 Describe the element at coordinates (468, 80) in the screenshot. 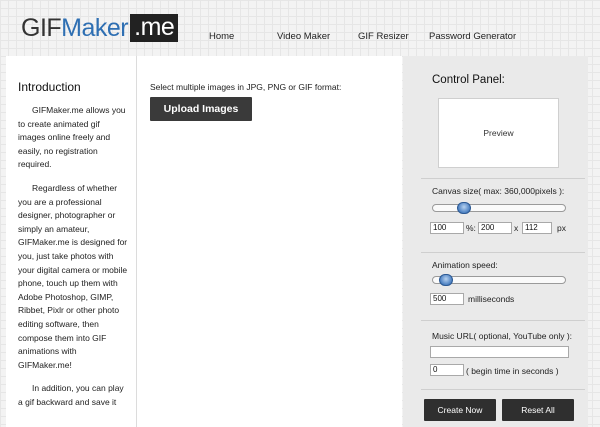

I see `control-panel-title: Control Panel:` at that location.